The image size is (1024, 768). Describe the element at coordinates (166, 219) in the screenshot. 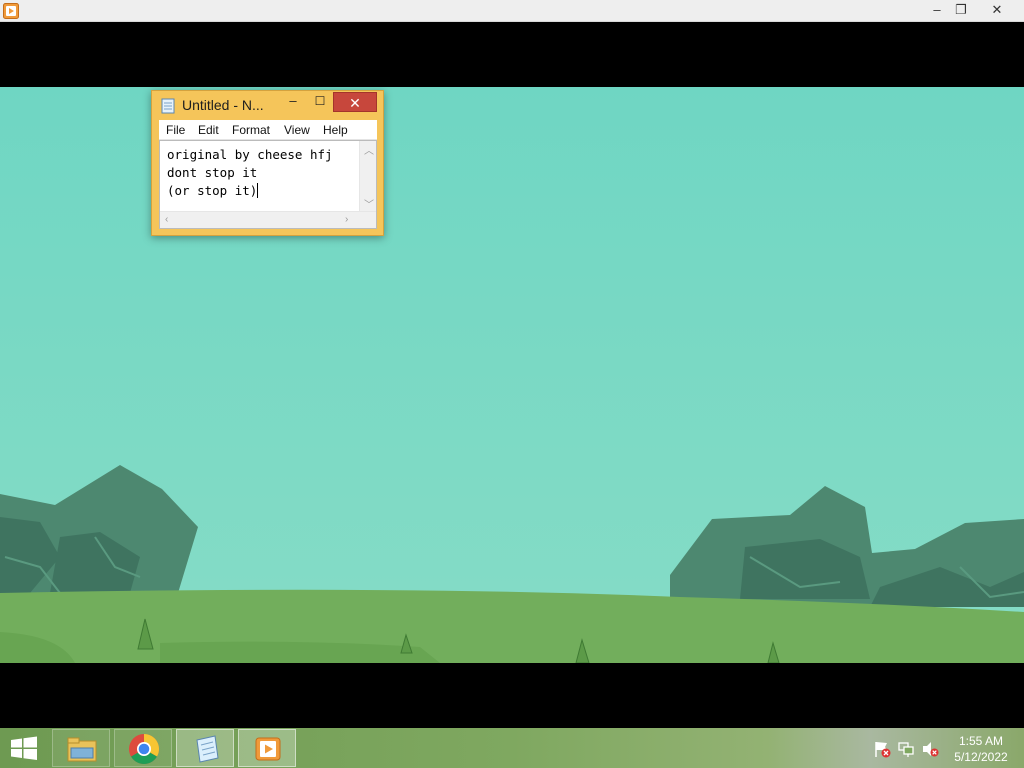

I see `scroll-left-icon: ‹` at that location.